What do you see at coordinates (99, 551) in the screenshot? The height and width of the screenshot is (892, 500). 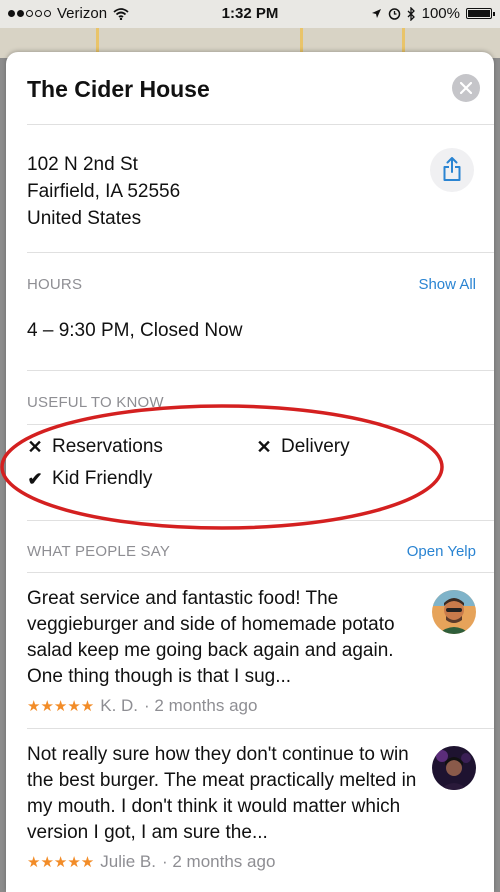 I see `reviews-heading: WHAT PEOPLE SAY` at bounding box center [99, 551].